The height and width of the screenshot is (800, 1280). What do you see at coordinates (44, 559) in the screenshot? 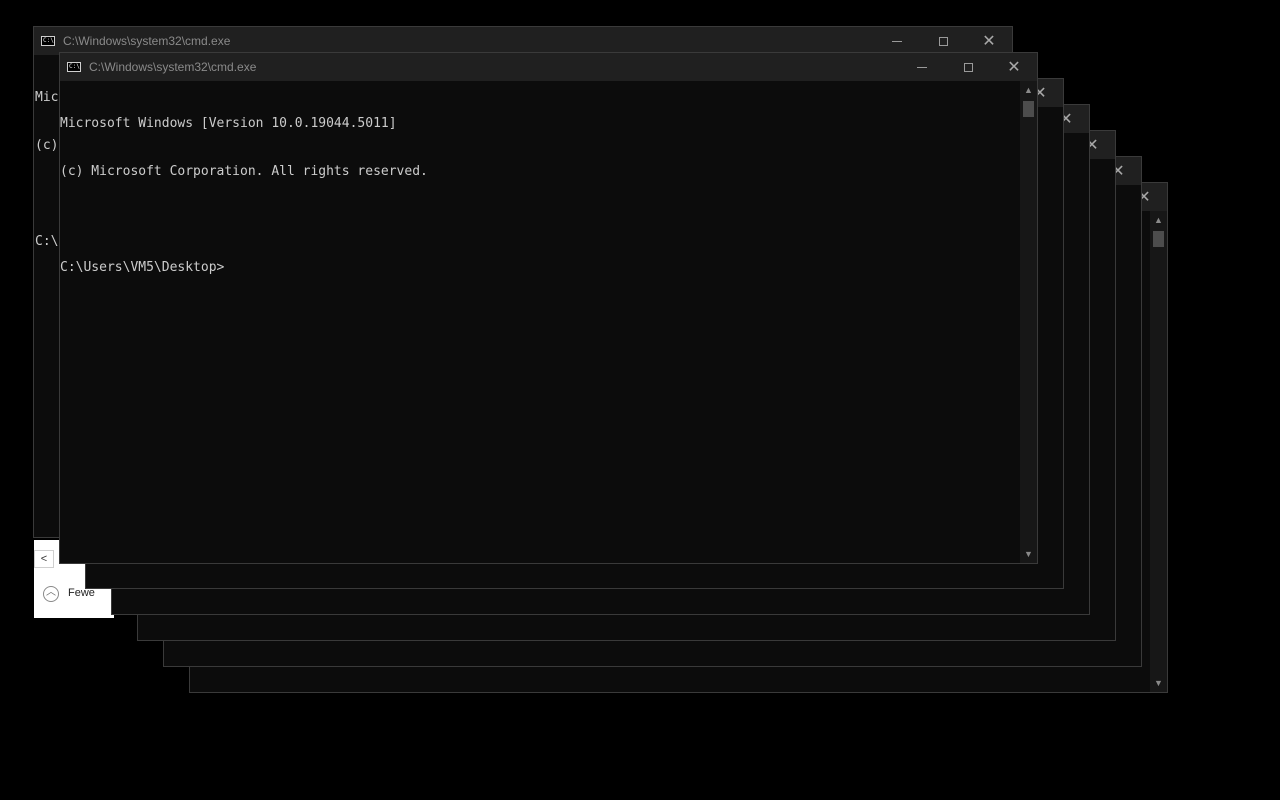
I see `back-arrow-button: <` at bounding box center [44, 559].